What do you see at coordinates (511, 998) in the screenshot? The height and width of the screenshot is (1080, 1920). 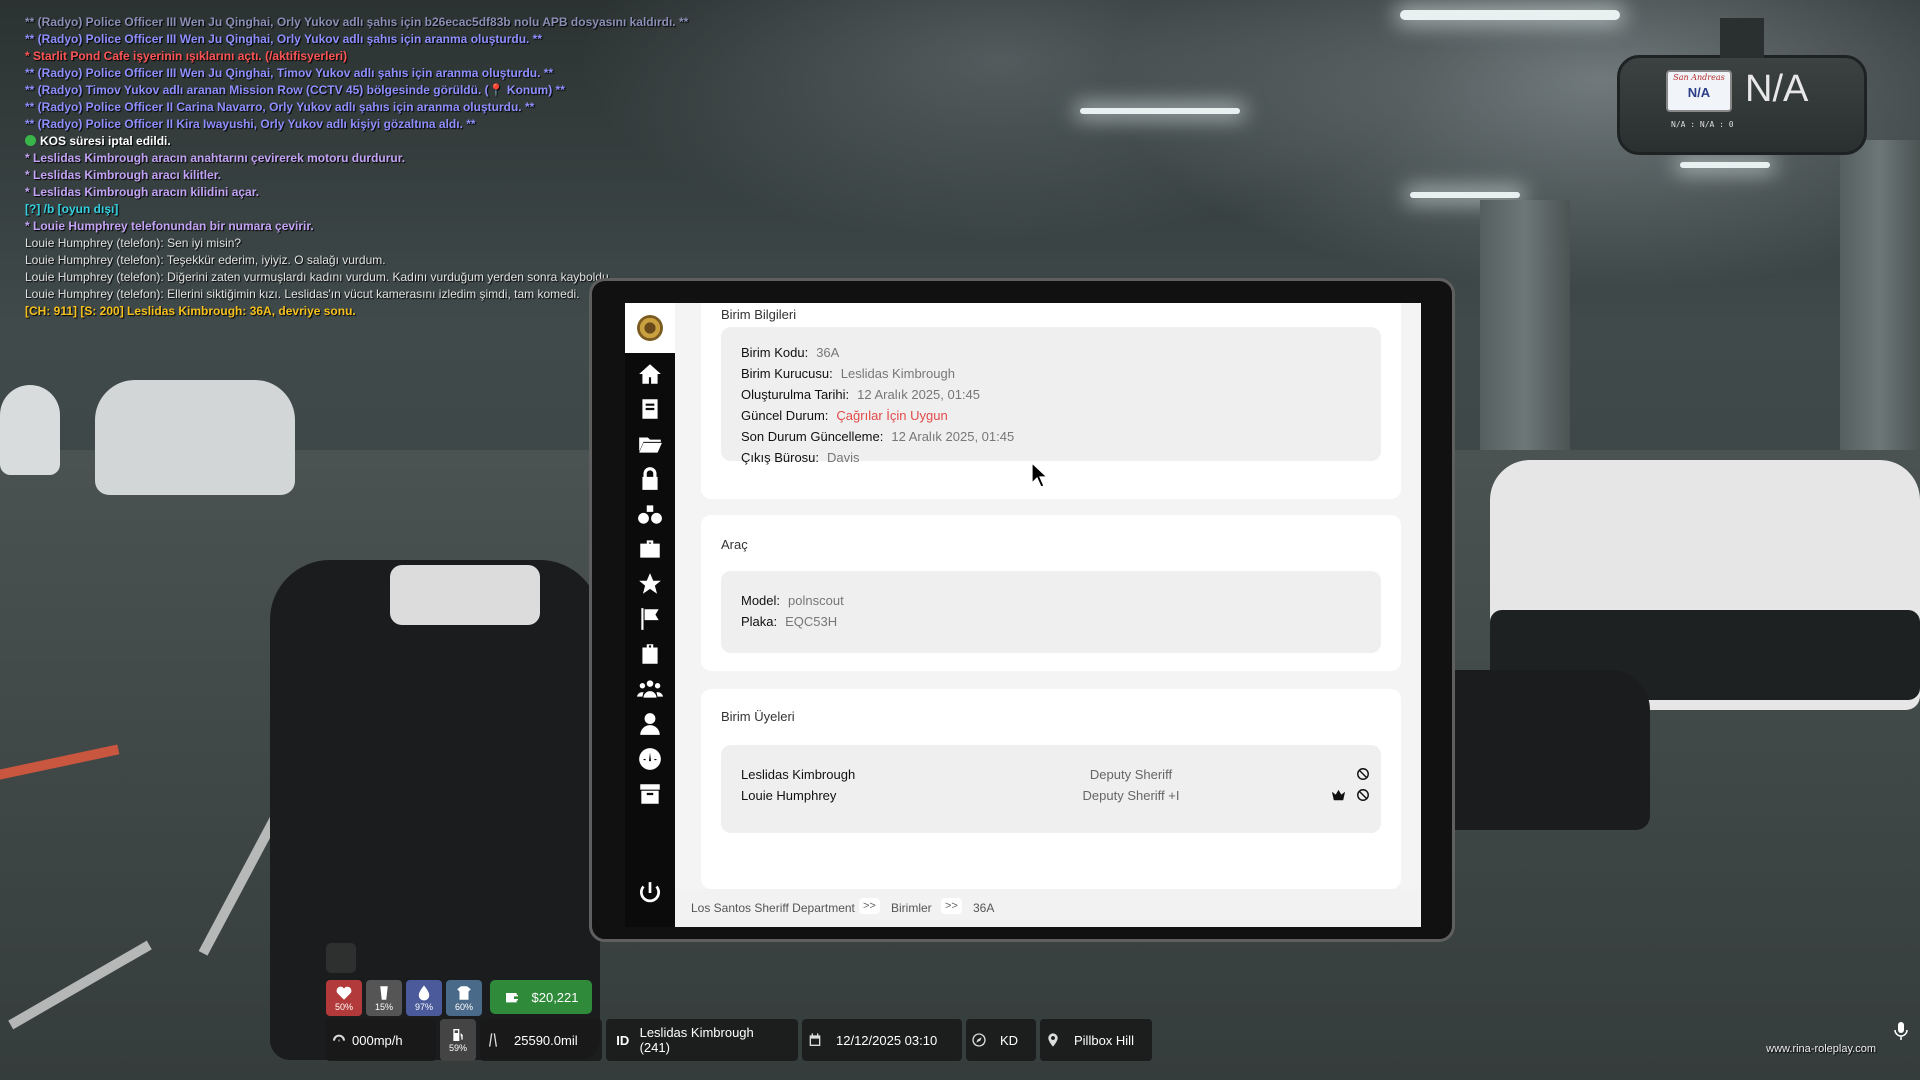 I see `wallet-icon` at bounding box center [511, 998].